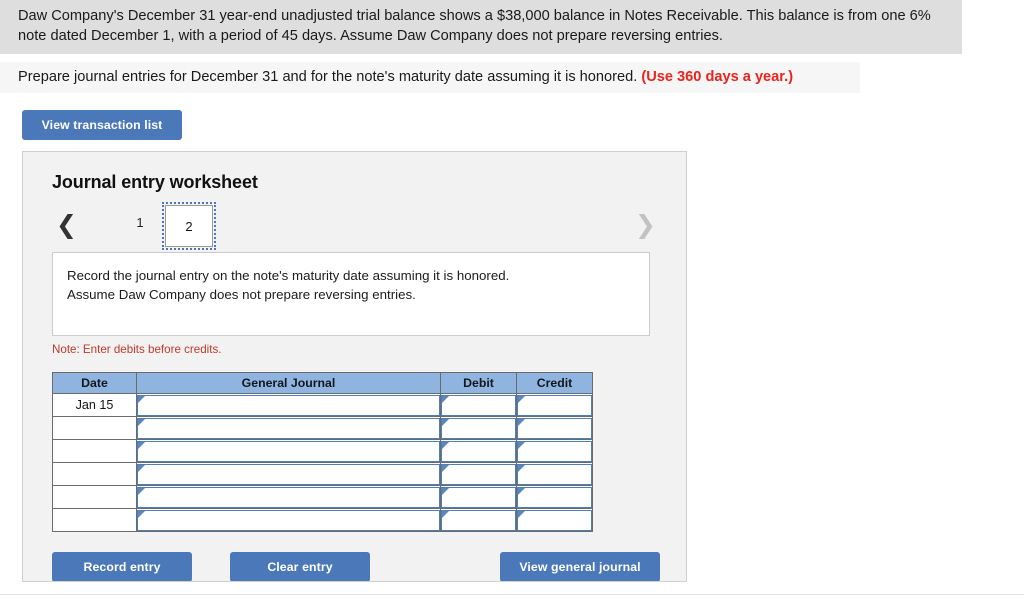 This screenshot has width=1024, height=602. I want to click on view-general-journal-button: View general journal, so click(580, 566).